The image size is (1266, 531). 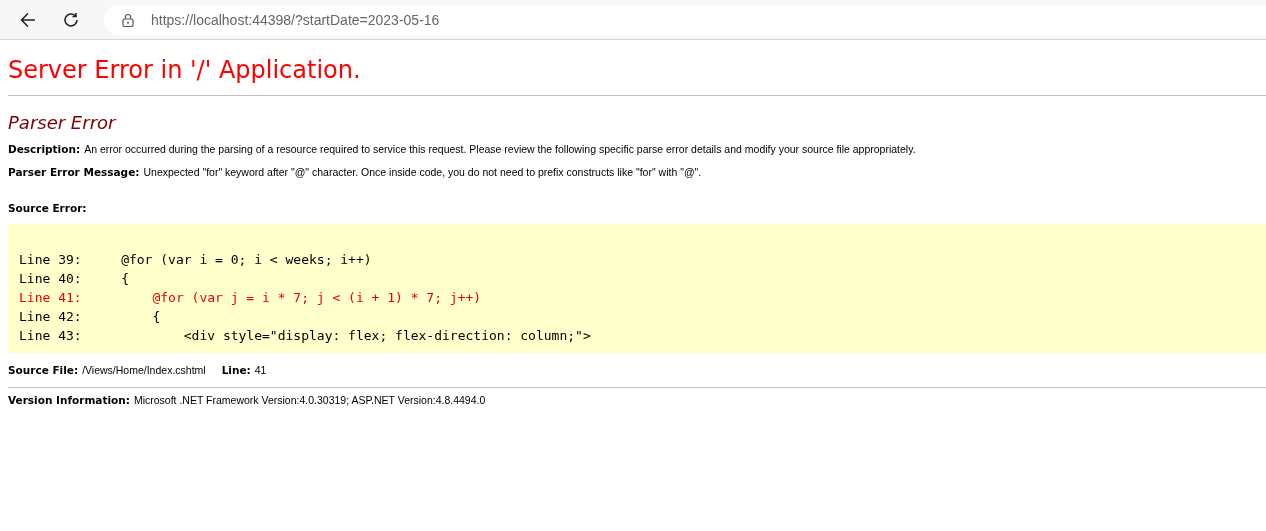 I want to click on line-number: Line 42:, so click(x=50, y=317).